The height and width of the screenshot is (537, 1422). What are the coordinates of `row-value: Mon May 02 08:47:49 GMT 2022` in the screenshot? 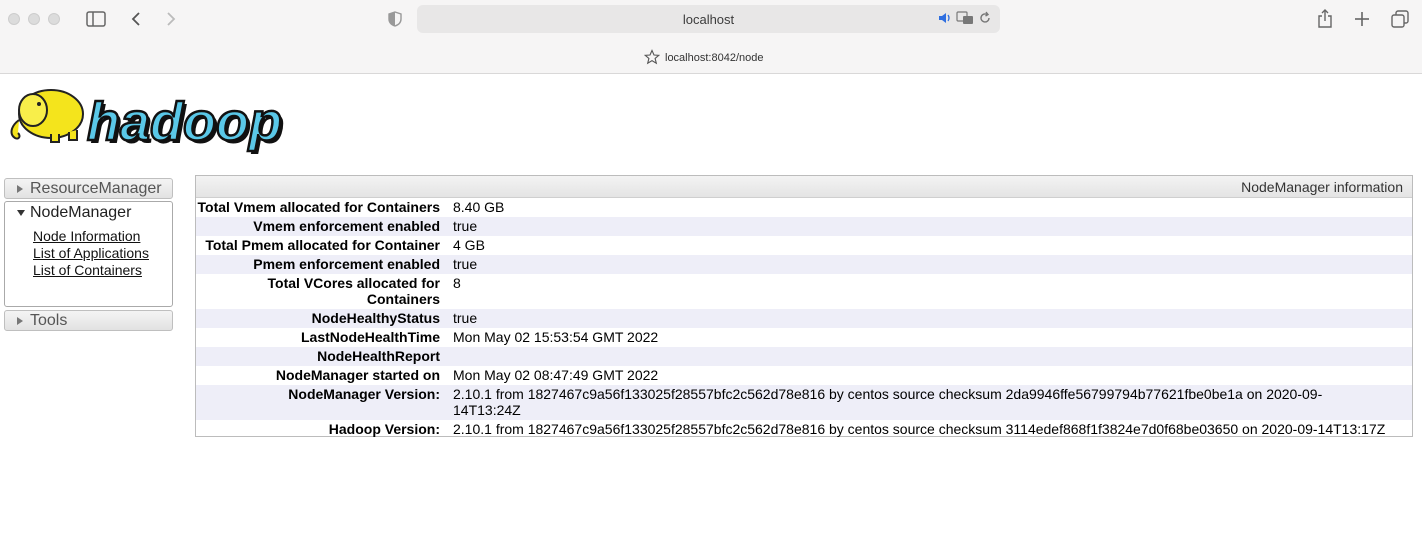 It's located at (556, 375).